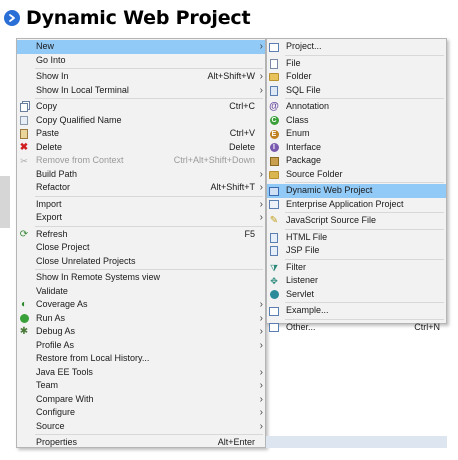 The image size is (458, 460). I want to click on package-icon, so click(274, 161).